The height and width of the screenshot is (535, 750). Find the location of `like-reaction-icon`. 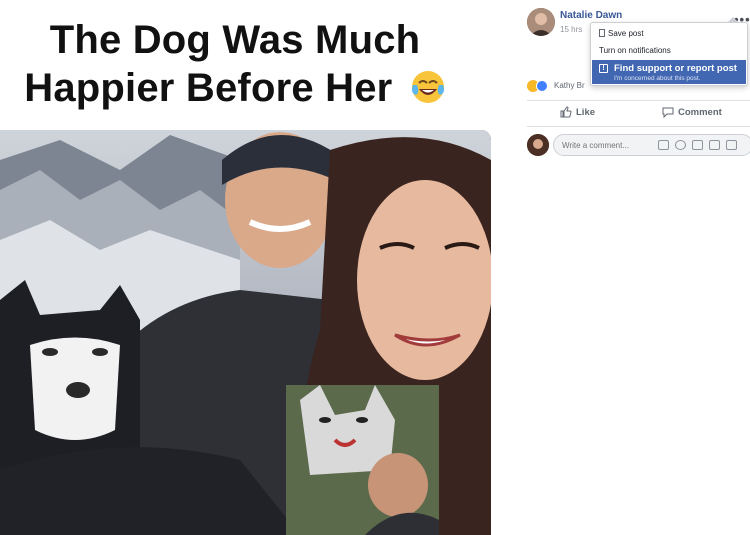

like-reaction-icon is located at coordinates (542, 86).